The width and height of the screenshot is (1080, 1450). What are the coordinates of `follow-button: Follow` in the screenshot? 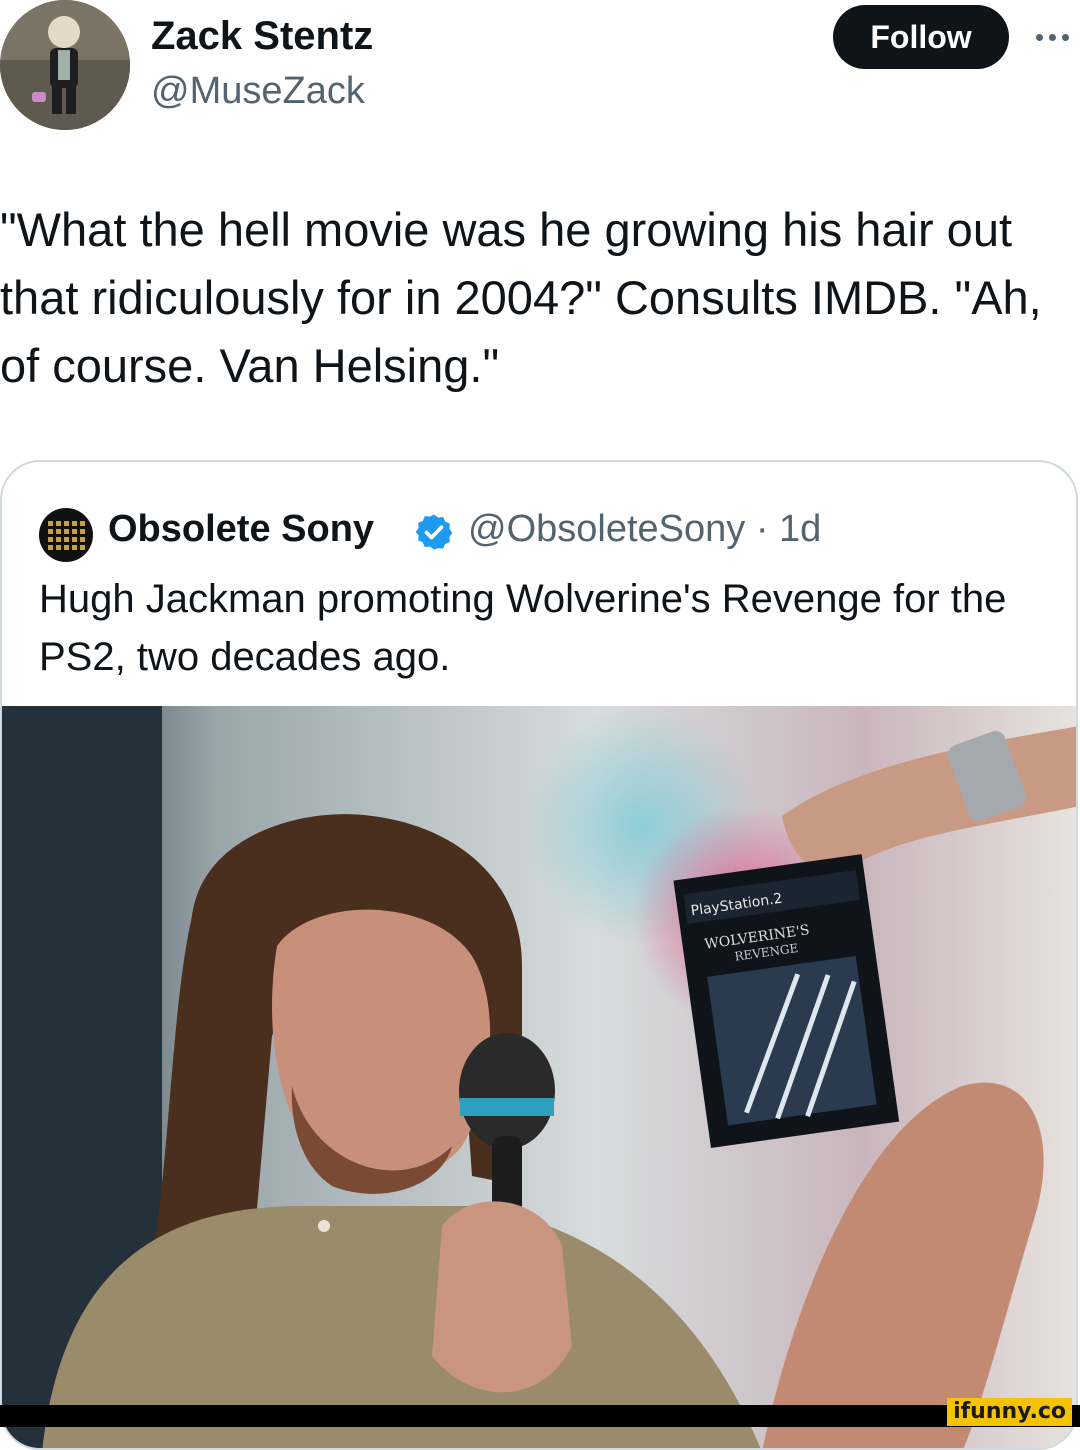 It's located at (921, 37).